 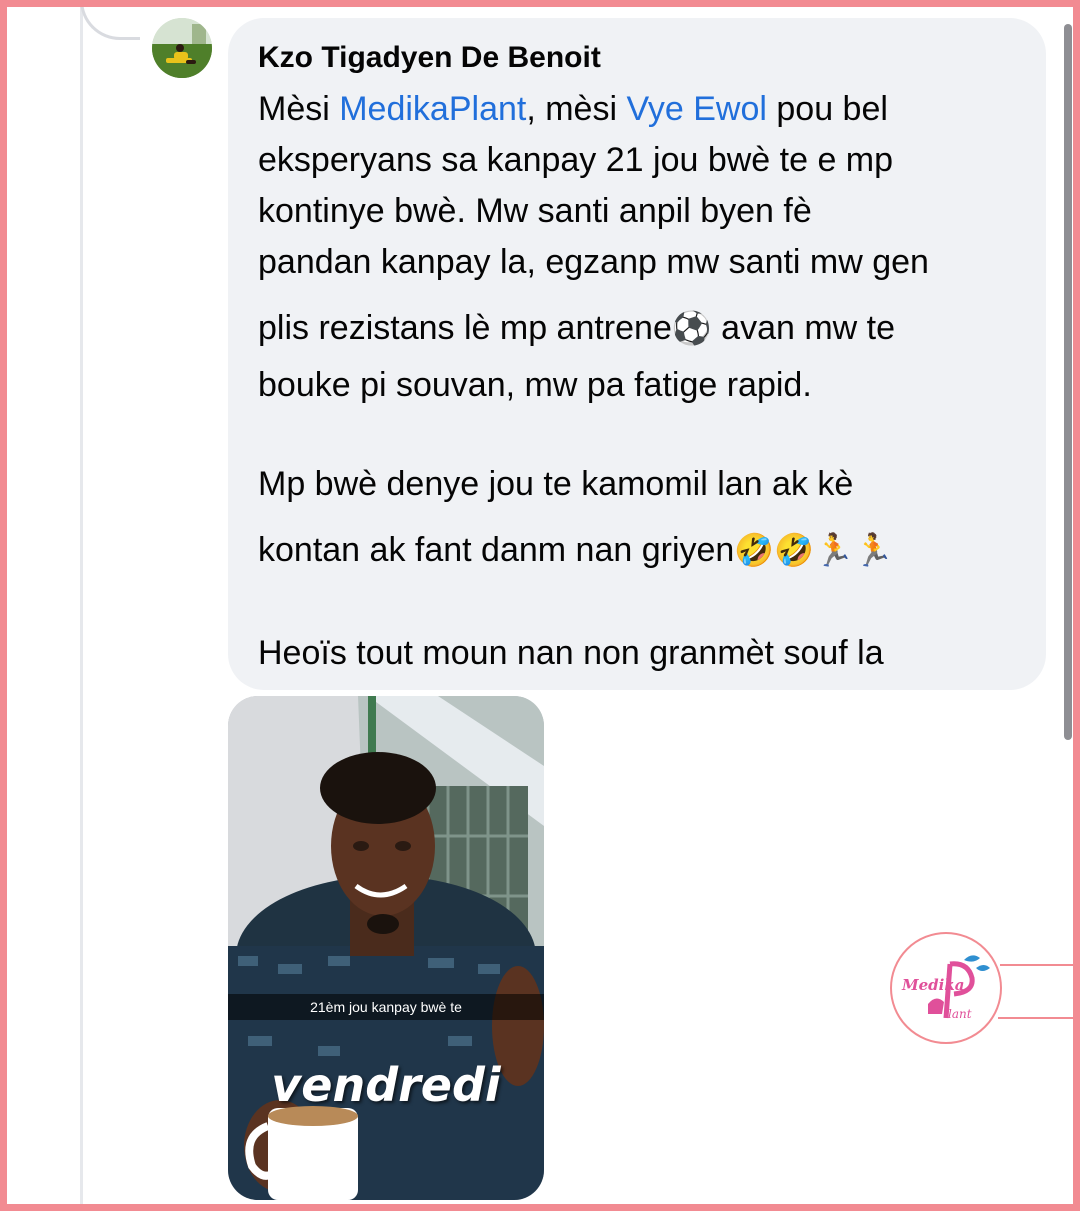 I want to click on svg-text: Medika, so click(x=932, y=985).